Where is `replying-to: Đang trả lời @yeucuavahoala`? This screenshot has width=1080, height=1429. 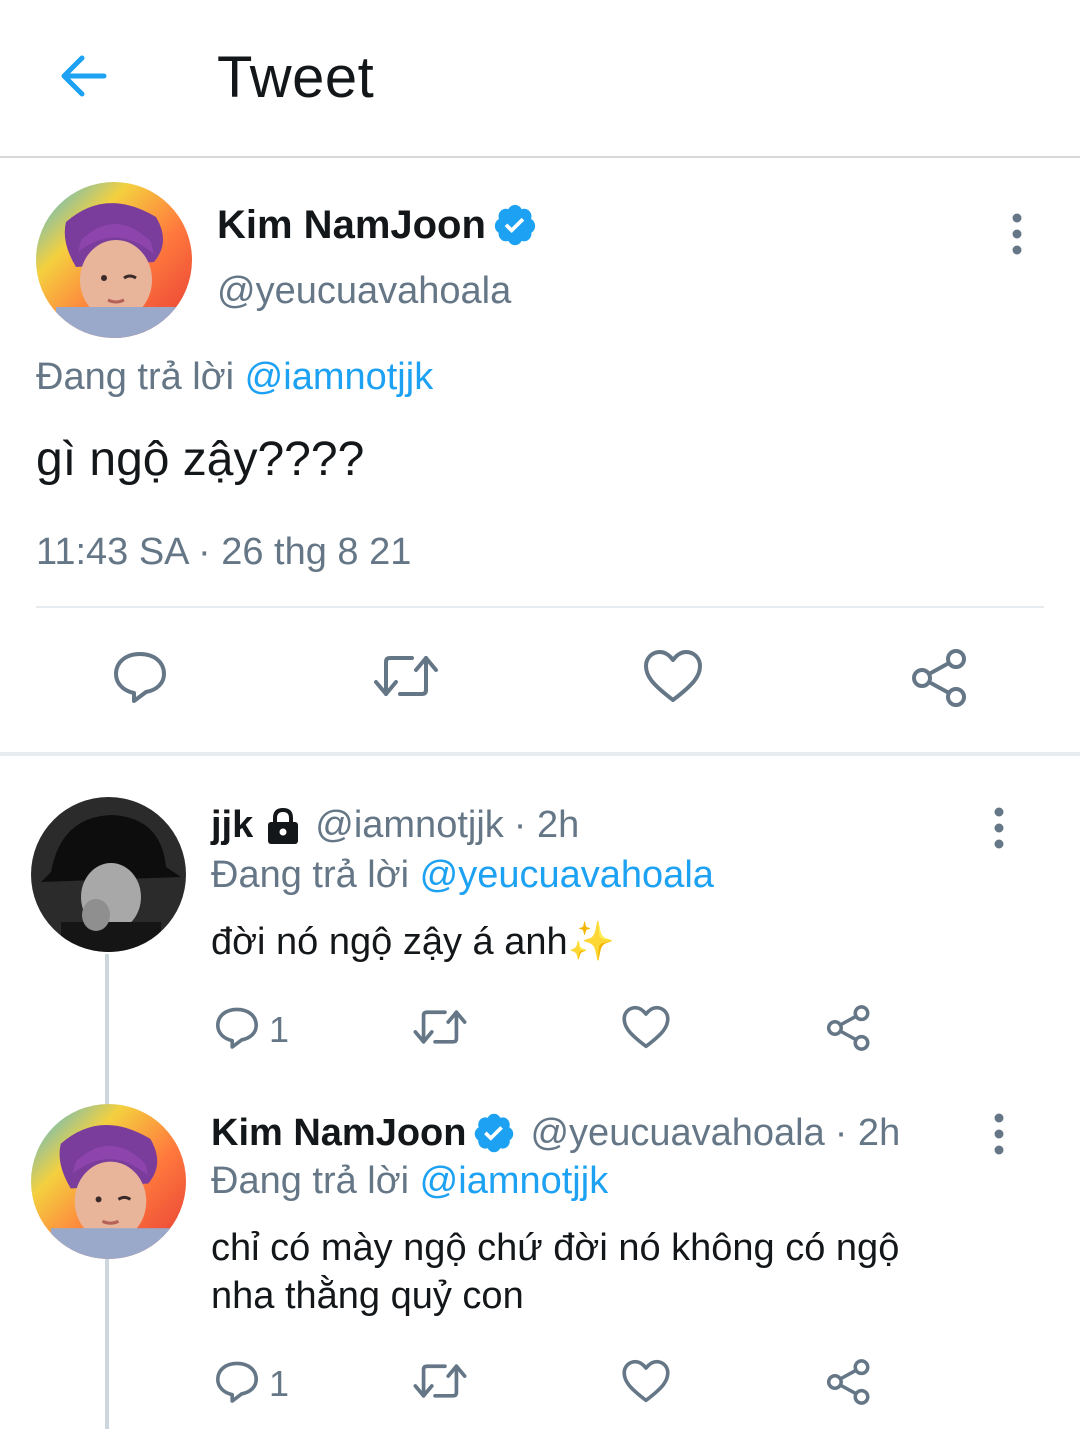 replying-to: Đang trả lời @yeucuavahoala is located at coordinates (462, 875).